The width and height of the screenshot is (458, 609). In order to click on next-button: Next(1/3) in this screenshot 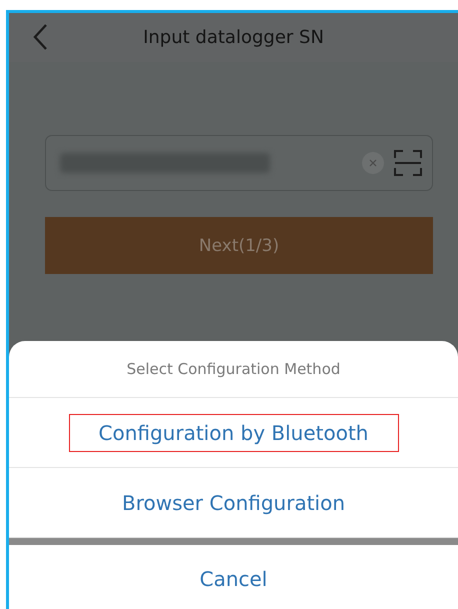, I will do `click(239, 245)`.